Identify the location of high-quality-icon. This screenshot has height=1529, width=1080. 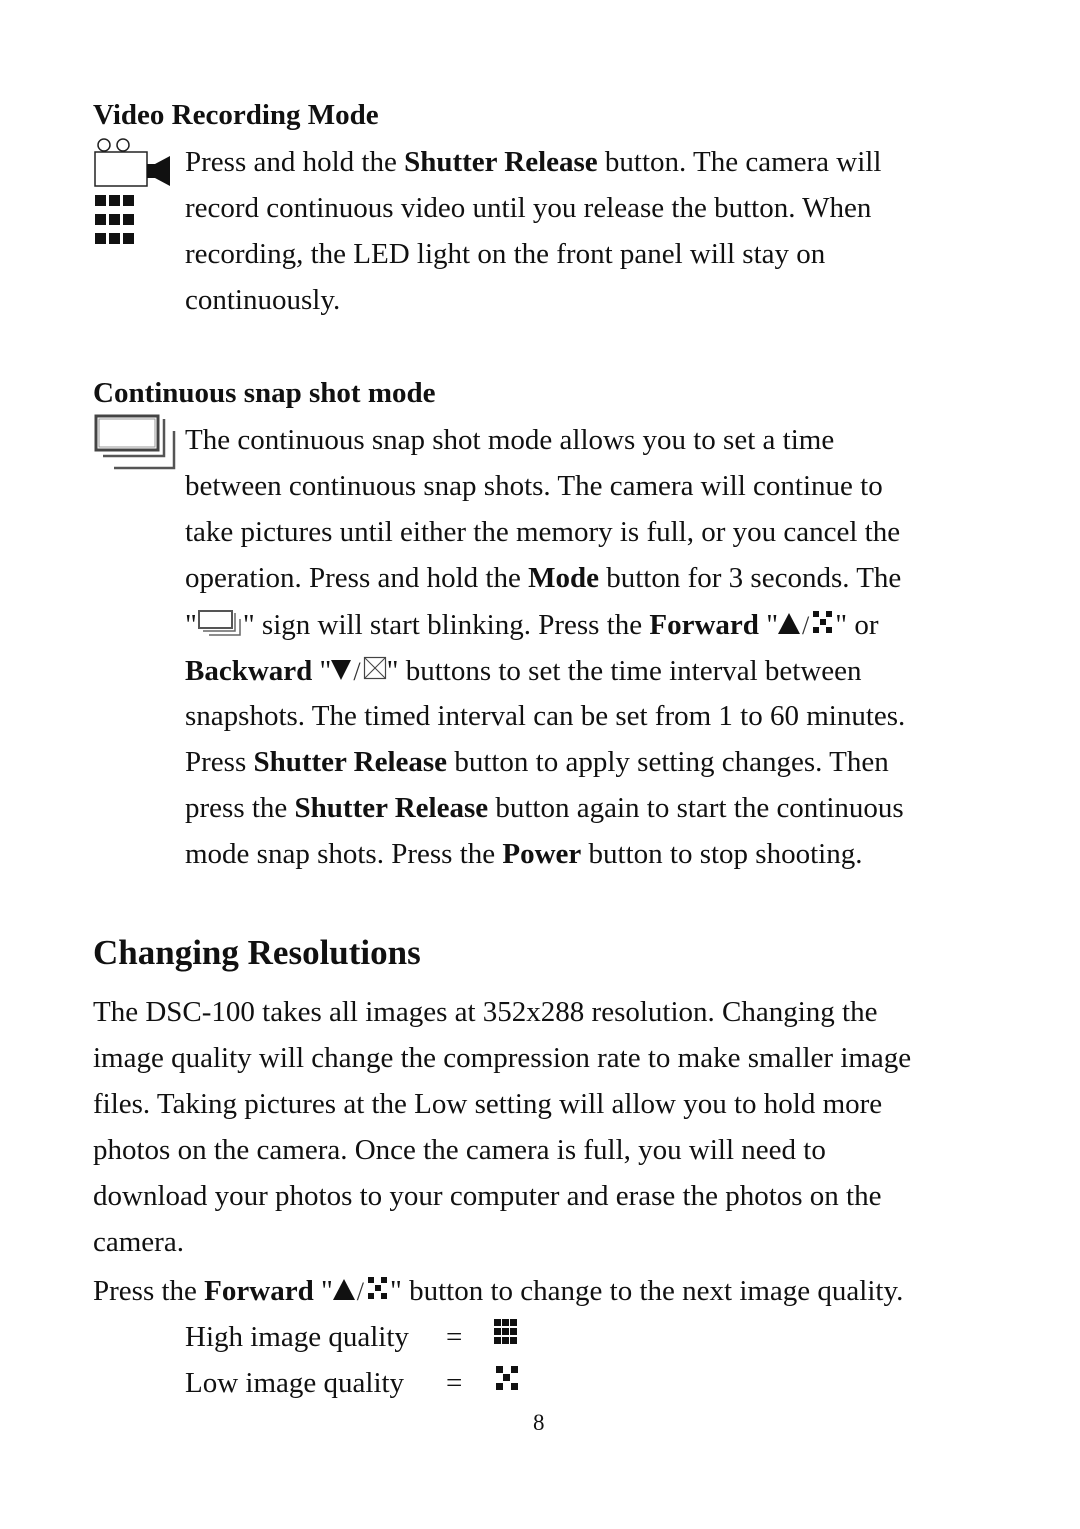
(505, 1331).